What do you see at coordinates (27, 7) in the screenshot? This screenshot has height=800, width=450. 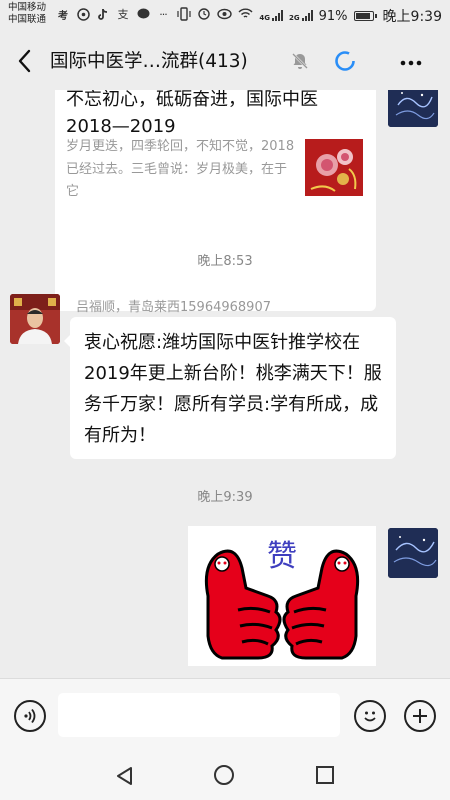 I see `carrier-1: 中国移动` at bounding box center [27, 7].